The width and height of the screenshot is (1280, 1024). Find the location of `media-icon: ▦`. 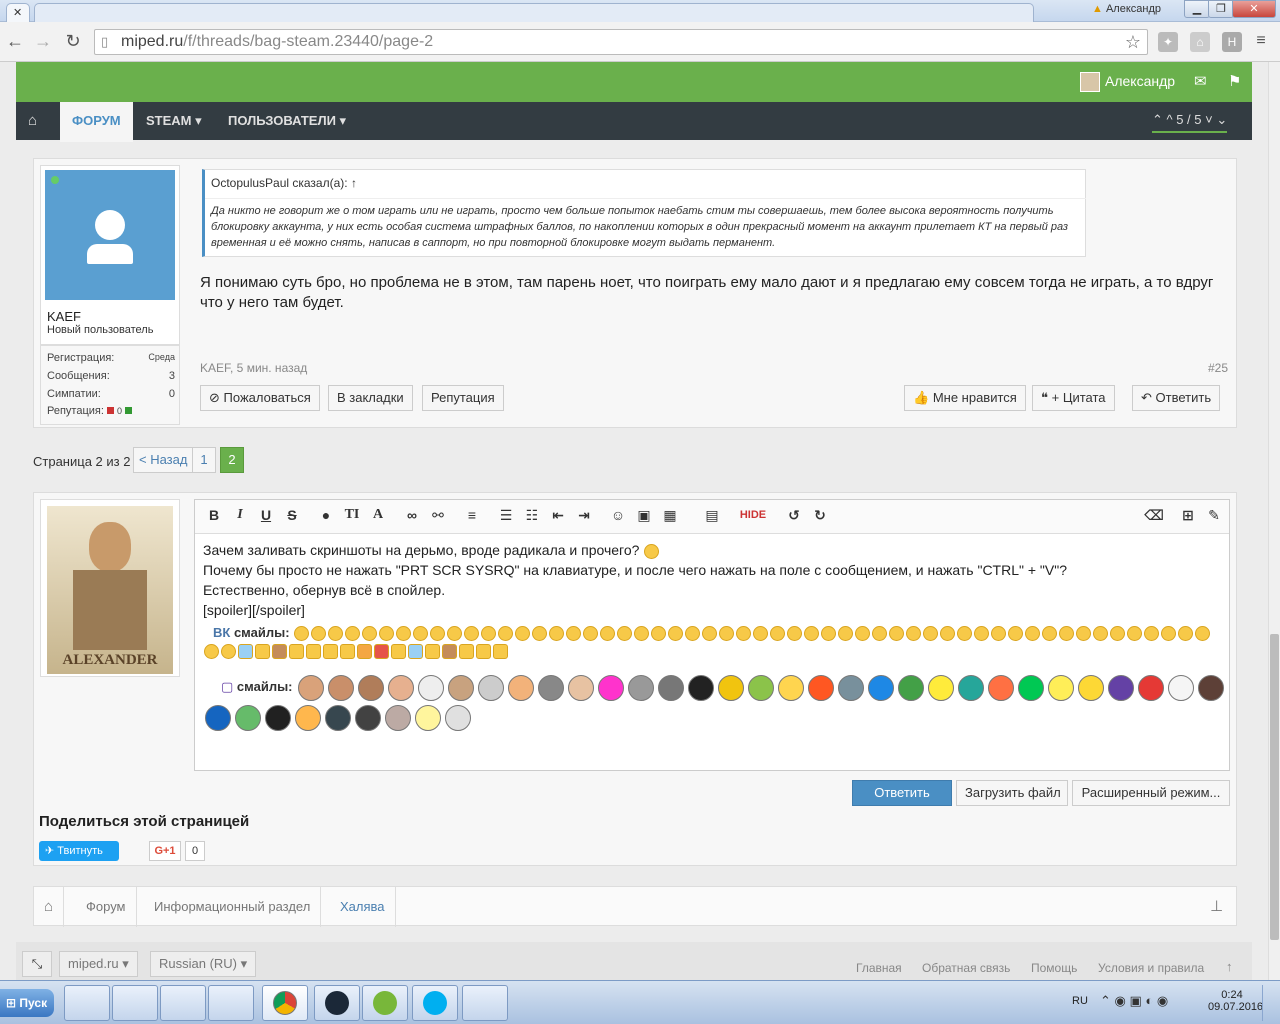

media-icon: ▦ is located at coordinates (670, 515).